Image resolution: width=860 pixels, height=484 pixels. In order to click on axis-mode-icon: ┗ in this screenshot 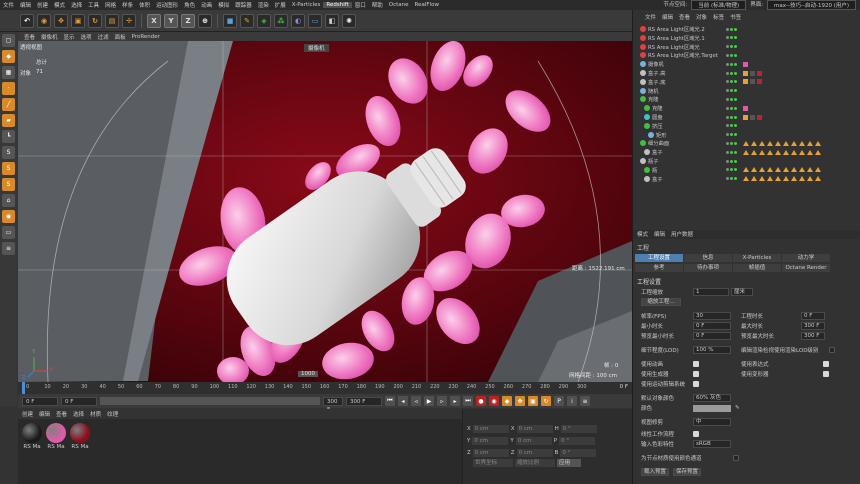, I will do `click(8, 136)`.